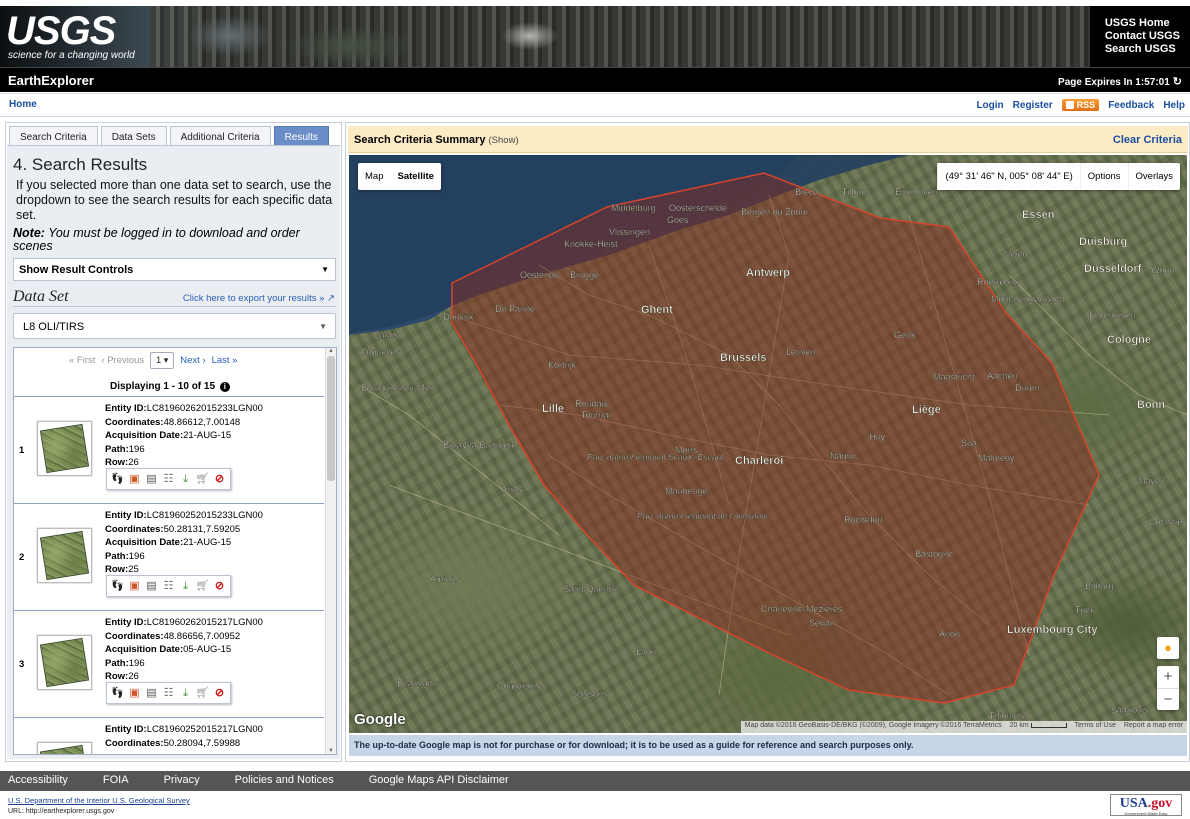 This screenshot has height=819, width=1190. Describe the element at coordinates (1114, 82) in the screenshot. I see `page-expiry-text: Page Expires In 1:57:01` at that location.